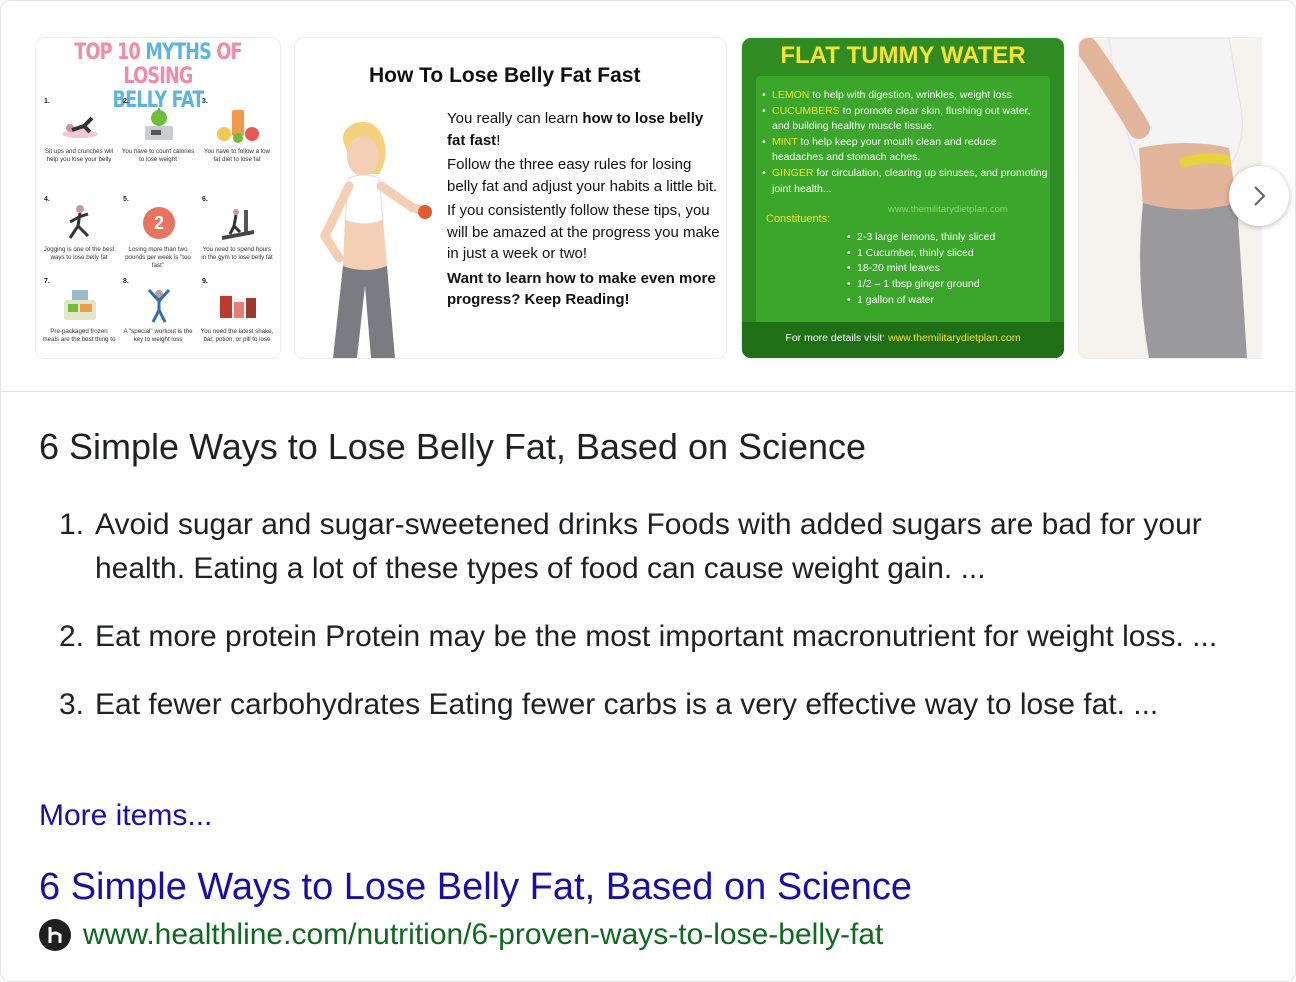 This screenshot has height=982, width=1296. I want to click on carousel-next-button, so click(1259, 196).